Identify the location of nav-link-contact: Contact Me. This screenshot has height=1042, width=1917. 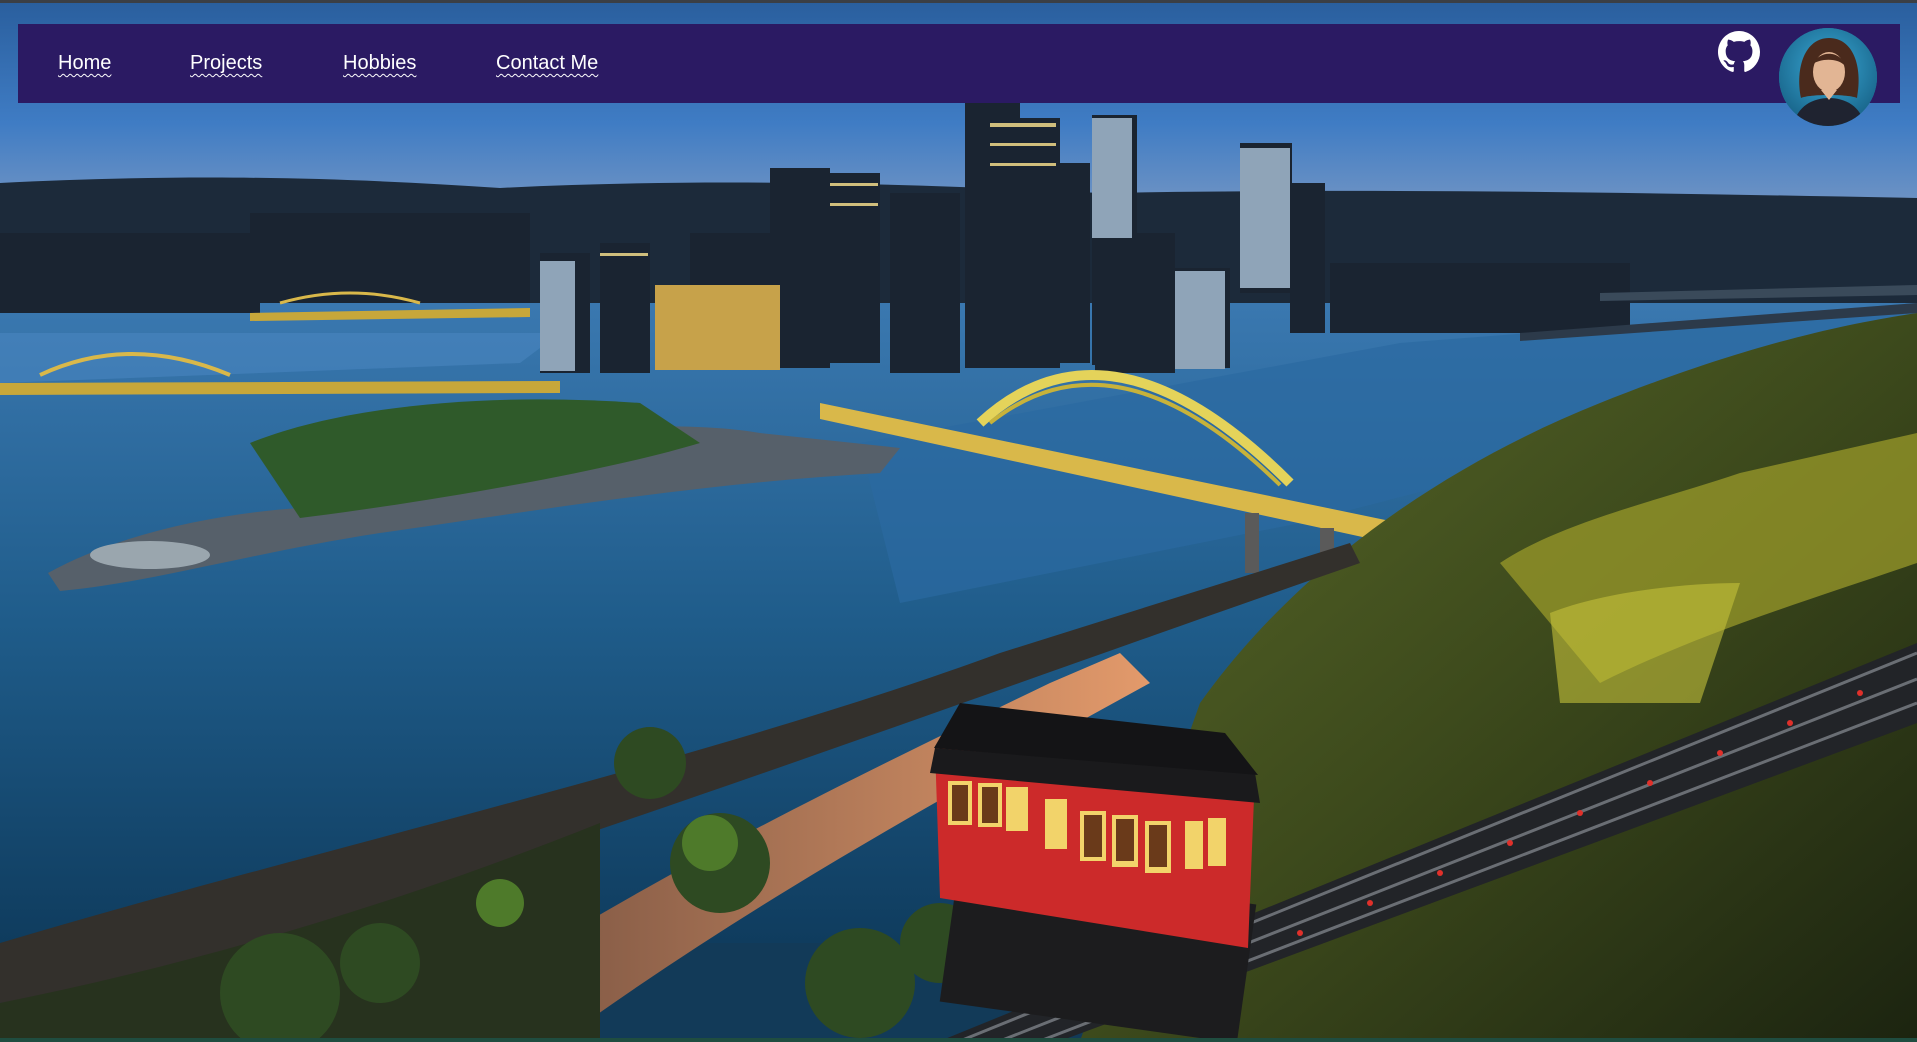
(566, 63).